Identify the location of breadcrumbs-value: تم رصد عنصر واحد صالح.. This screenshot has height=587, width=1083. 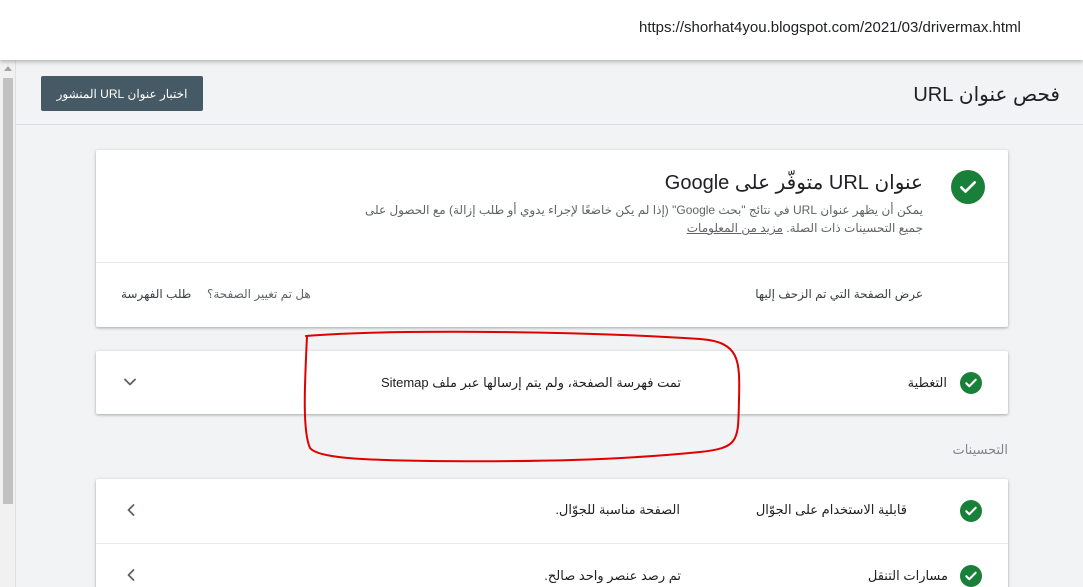
(612, 575).